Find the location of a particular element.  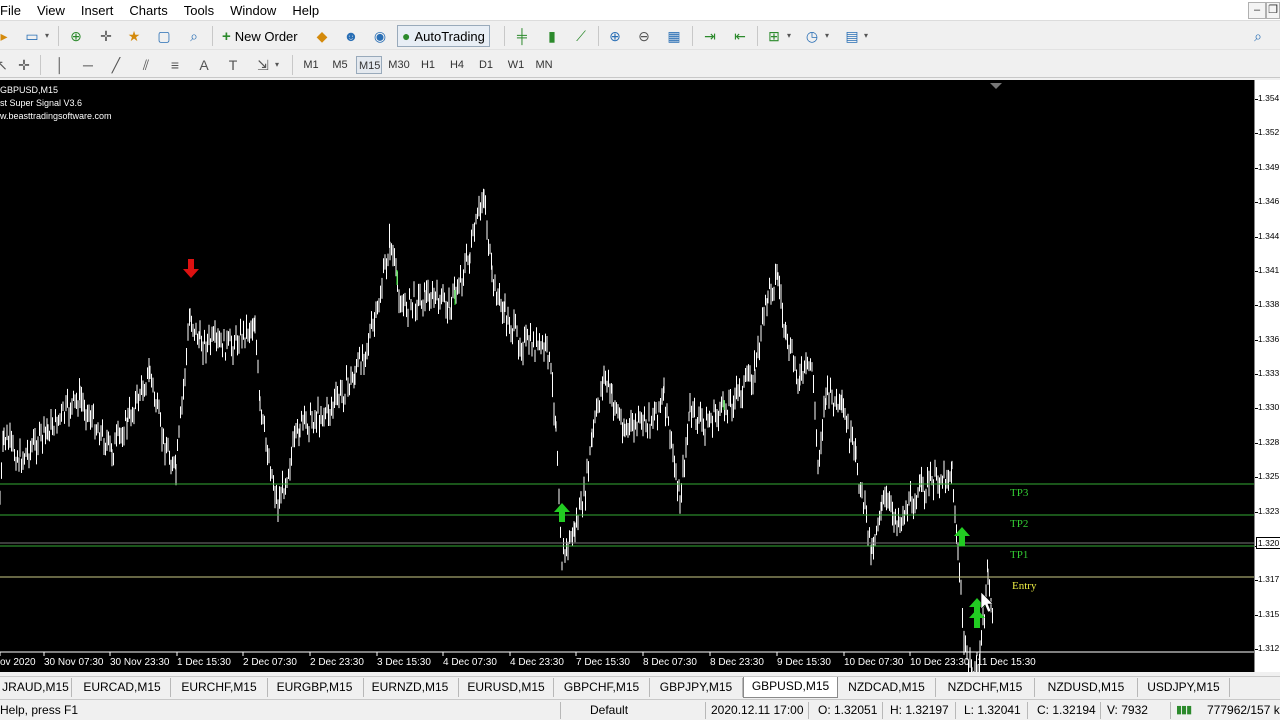

chart-shift-icon: ⇤ is located at coordinates (740, 36).